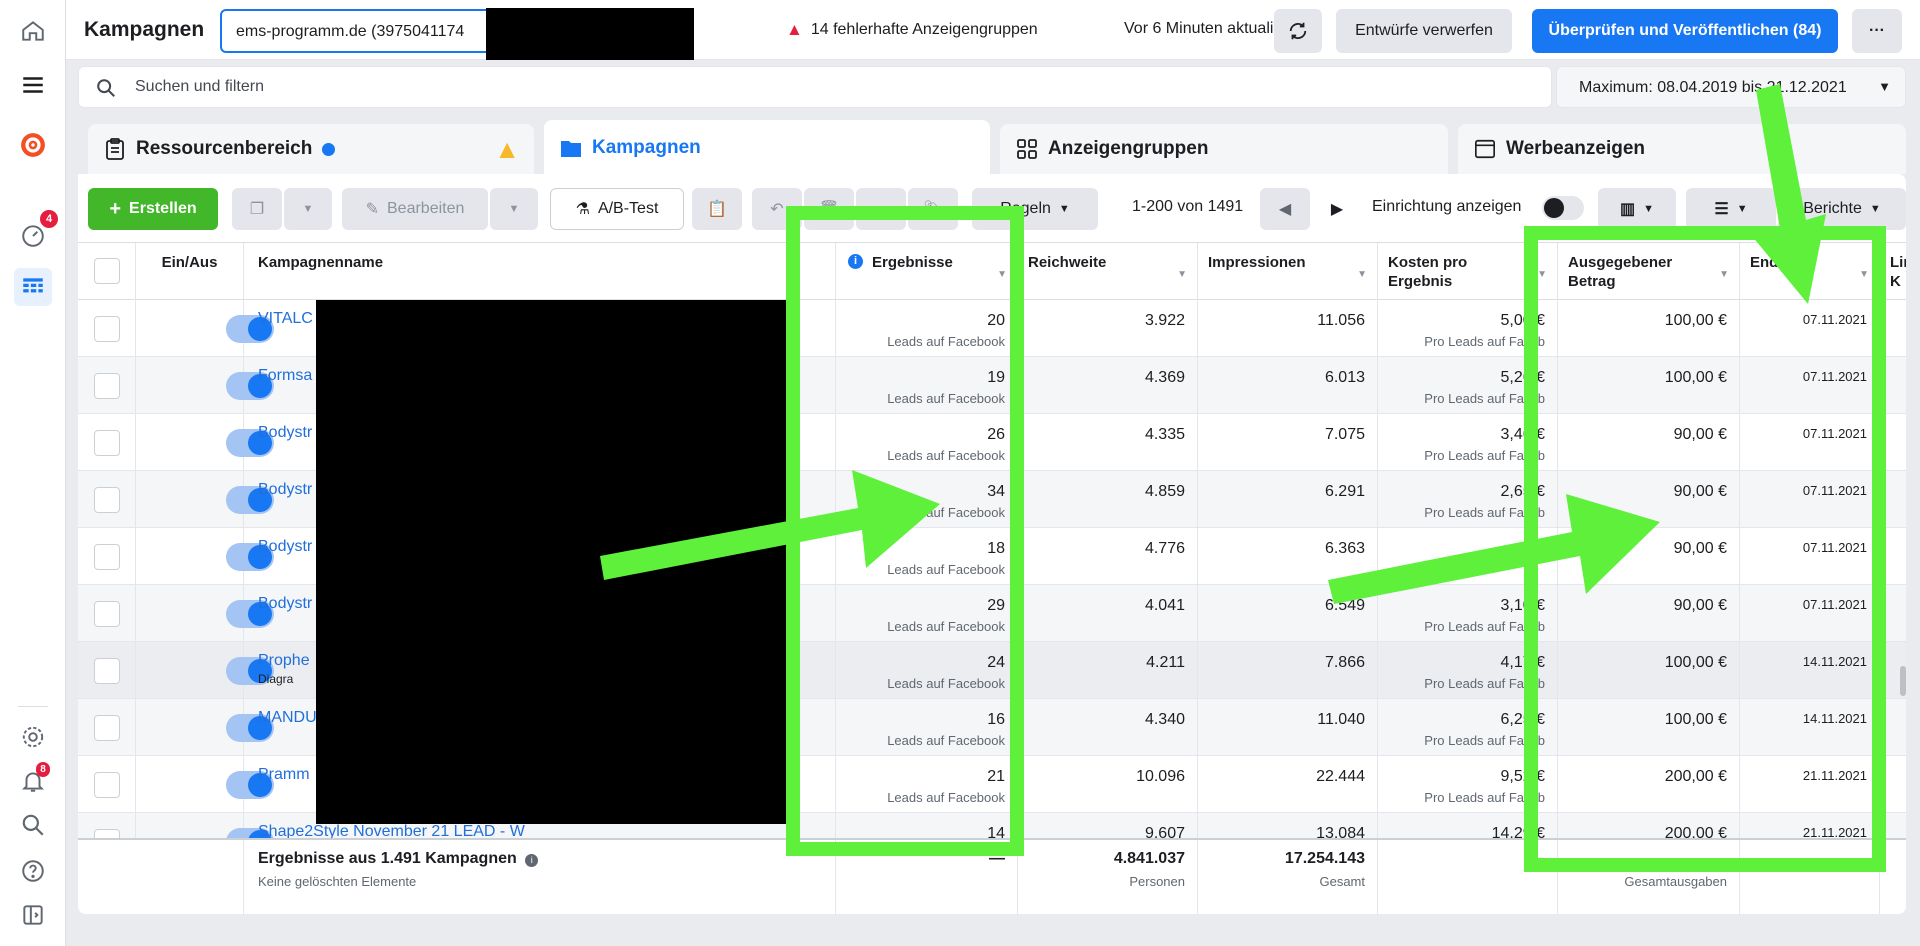 The width and height of the screenshot is (1920, 946). What do you see at coordinates (1731, 209) in the screenshot?
I see `breakdown-button: ☰ ▼` at bounding box center [1731, 209].